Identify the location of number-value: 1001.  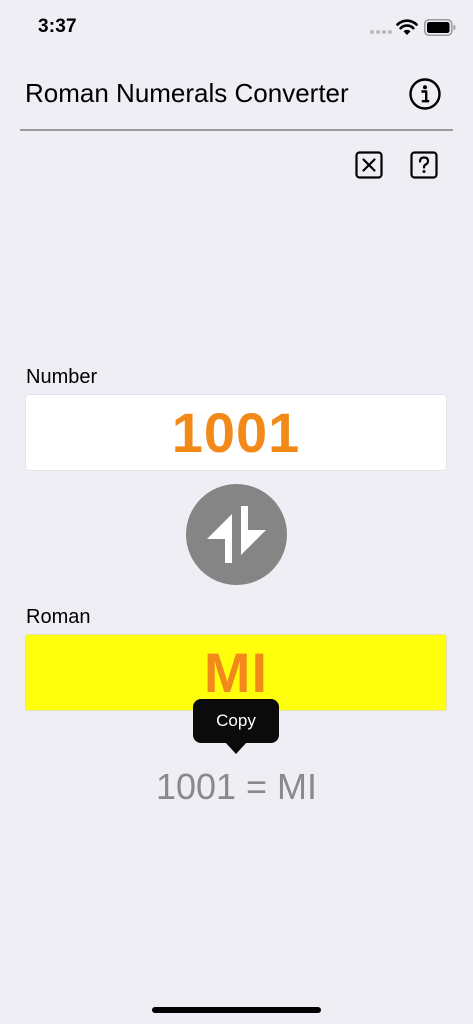
(236, 432).